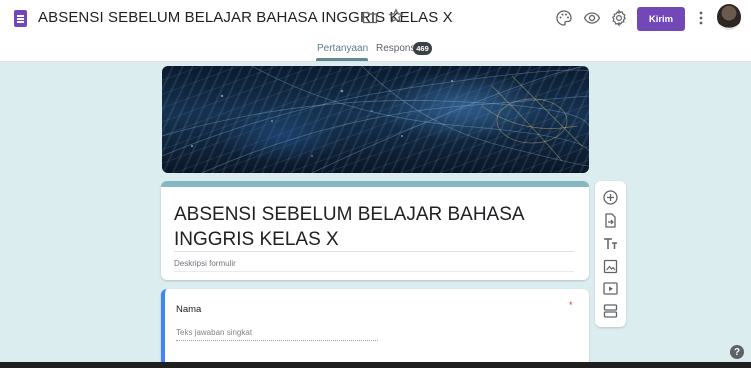  What do you see at coordinates (370, 17) in the screenshot?
I see `folder-icon` at bounding box center [370, 17].